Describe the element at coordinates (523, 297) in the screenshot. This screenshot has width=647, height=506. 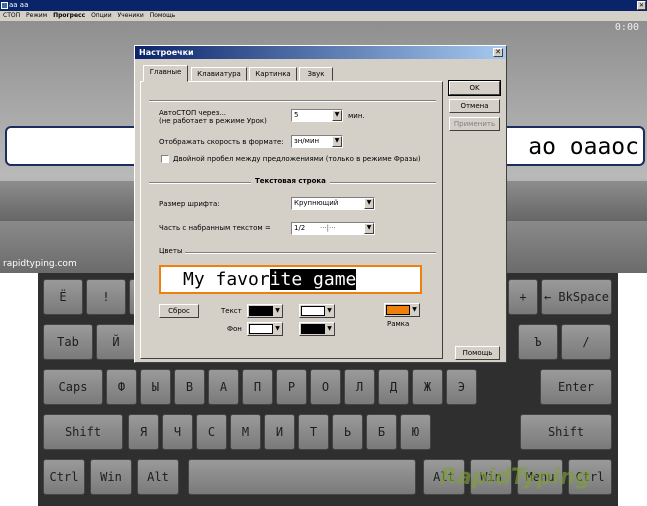
I see `key-equals: +` at that location.